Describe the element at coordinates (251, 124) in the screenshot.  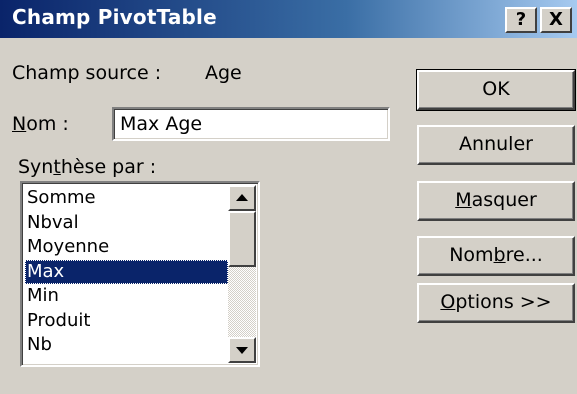
I see `name-field: Max Age` at that location.